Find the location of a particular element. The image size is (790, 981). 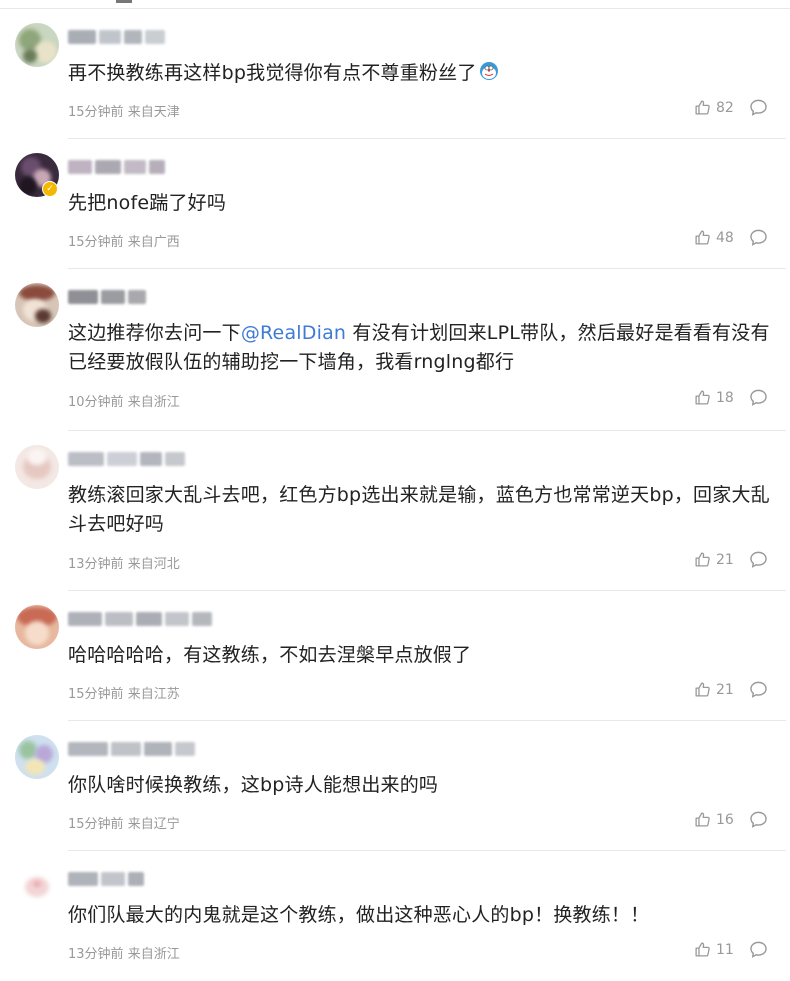

like-button: 16 is located at coordinates (714, 819).